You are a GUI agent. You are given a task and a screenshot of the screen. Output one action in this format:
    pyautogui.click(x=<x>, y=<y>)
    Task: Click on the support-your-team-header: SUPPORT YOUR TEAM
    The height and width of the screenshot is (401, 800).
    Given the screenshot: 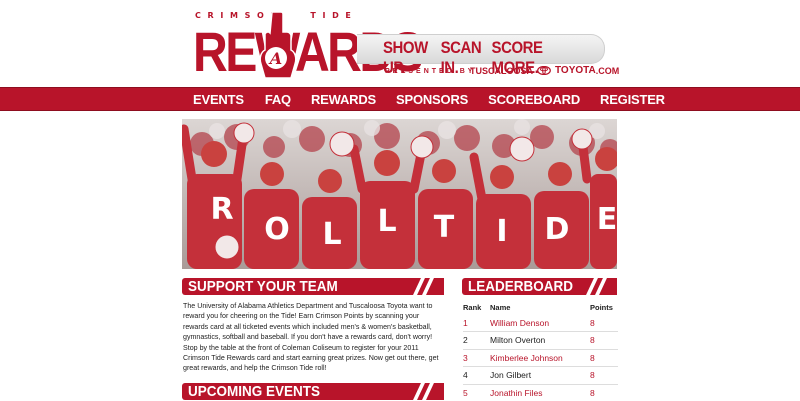 What is the action you would take?
    pyautogui.click(x=313, y=286)
    